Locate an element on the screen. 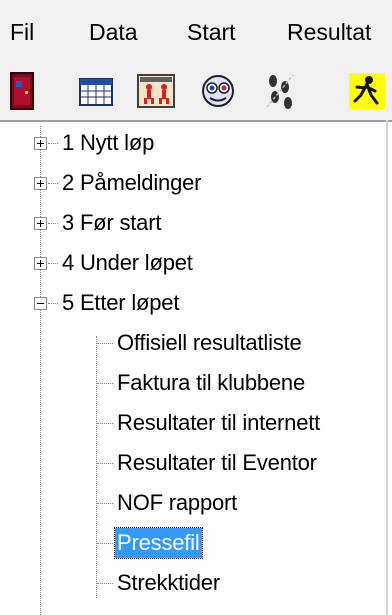  tree-node-etter-lopet: 5 Etter løpet is located at coordinates (190, 303).